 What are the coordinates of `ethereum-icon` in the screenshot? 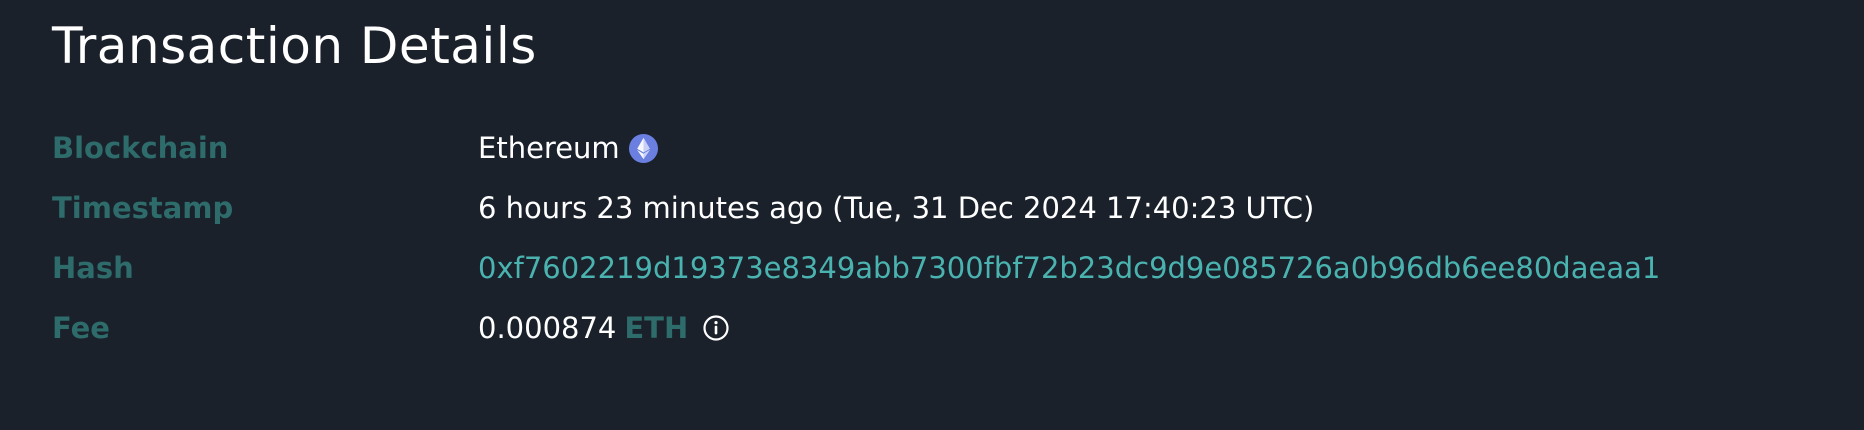 It's located at (643, 148).